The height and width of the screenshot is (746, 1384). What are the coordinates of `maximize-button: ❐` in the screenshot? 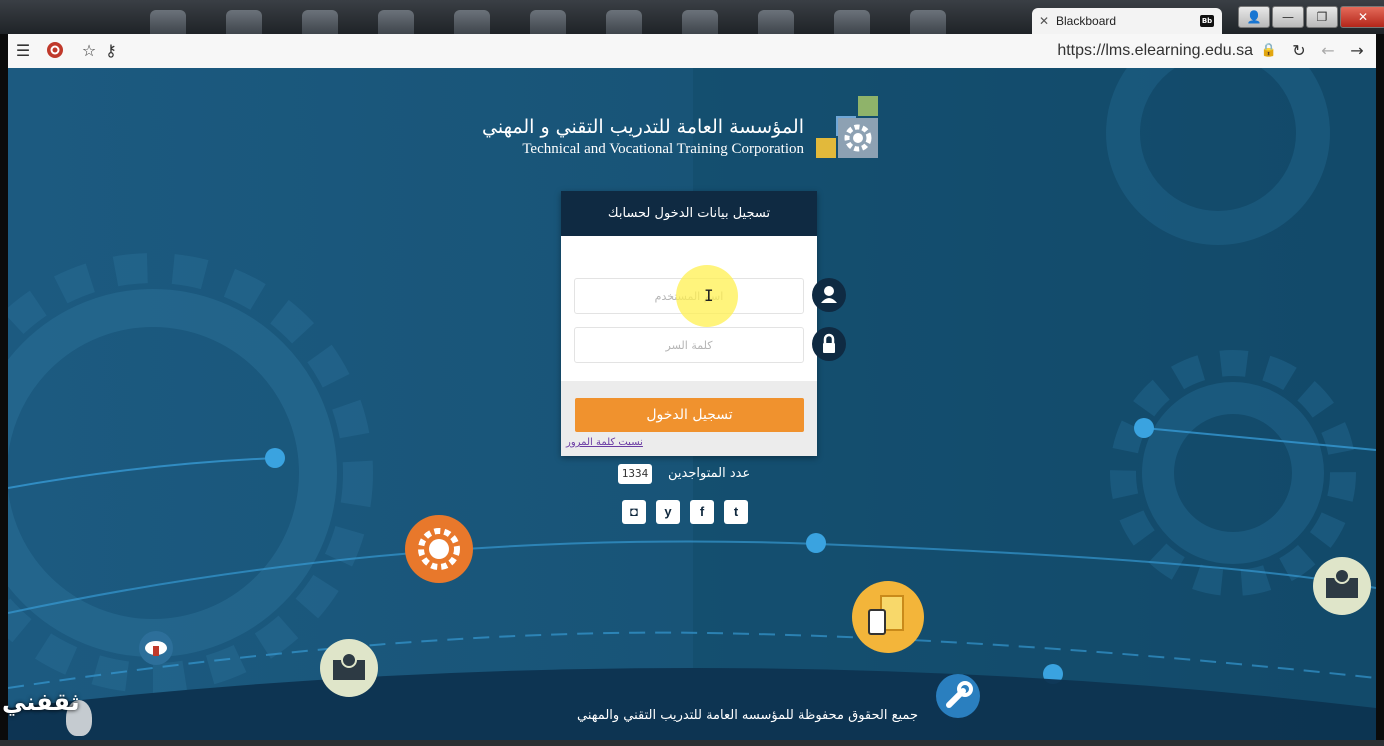 It's located at (1322, 17).